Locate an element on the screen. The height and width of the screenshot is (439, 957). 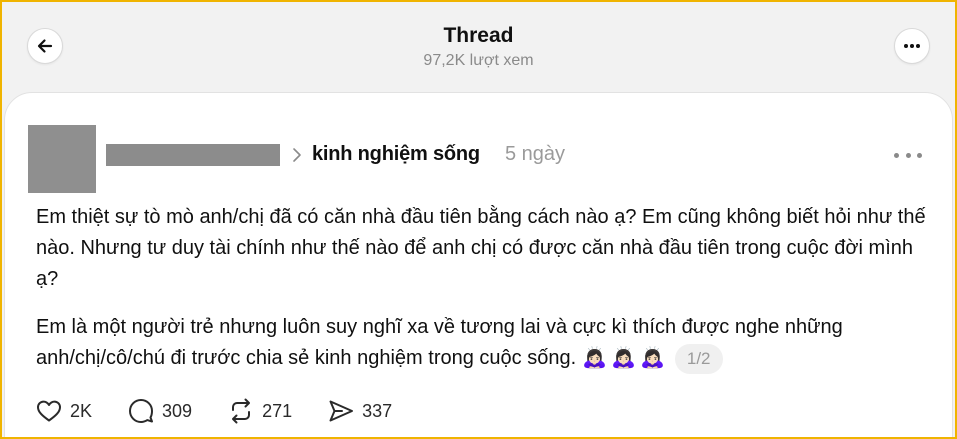
page-title: Thread is located at coordinates (478, 35).